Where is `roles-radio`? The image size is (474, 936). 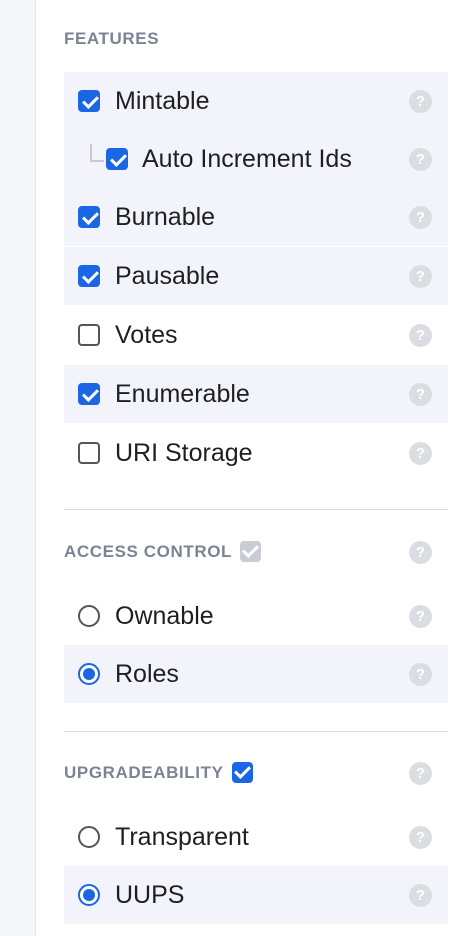 roles-radio is located at coordinates (89, 674).